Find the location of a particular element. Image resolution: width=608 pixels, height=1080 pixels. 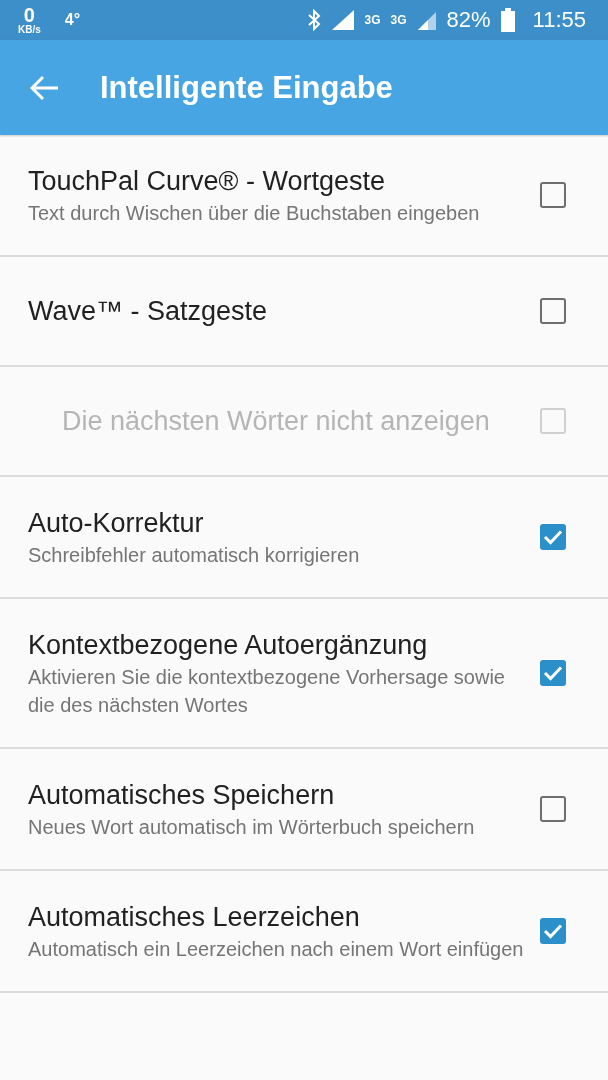

battery-percent: 82% is located at coordinates (468, 20).